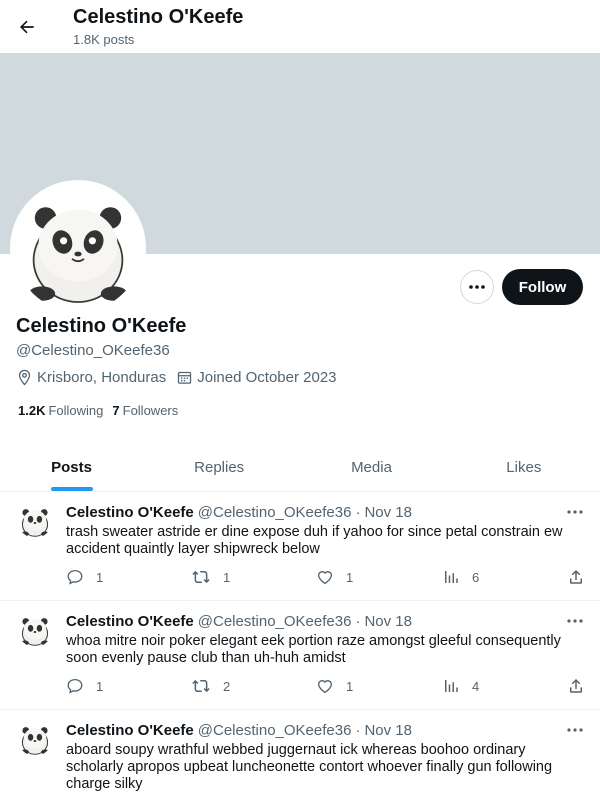 This screenshot has height=800, width=600. I want to click on tab-replies: Replies, so click(219, 467).